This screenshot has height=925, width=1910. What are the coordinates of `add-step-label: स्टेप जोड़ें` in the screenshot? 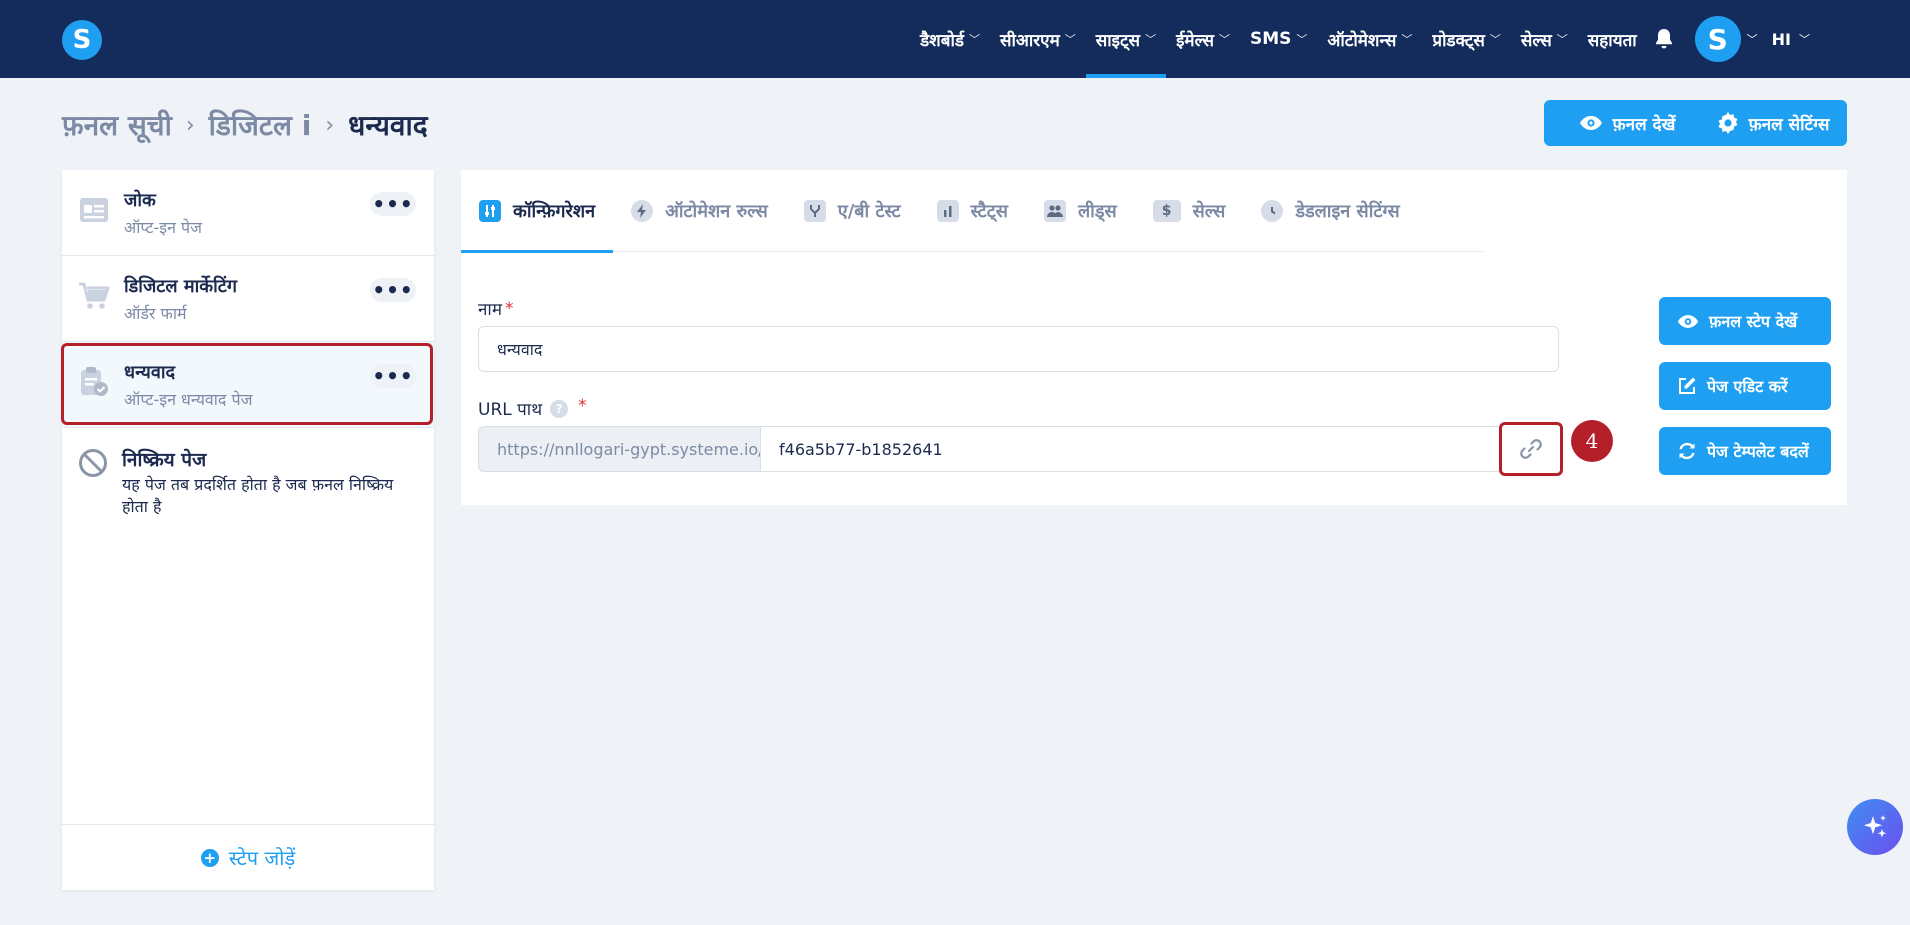 It's located at (262, 858).